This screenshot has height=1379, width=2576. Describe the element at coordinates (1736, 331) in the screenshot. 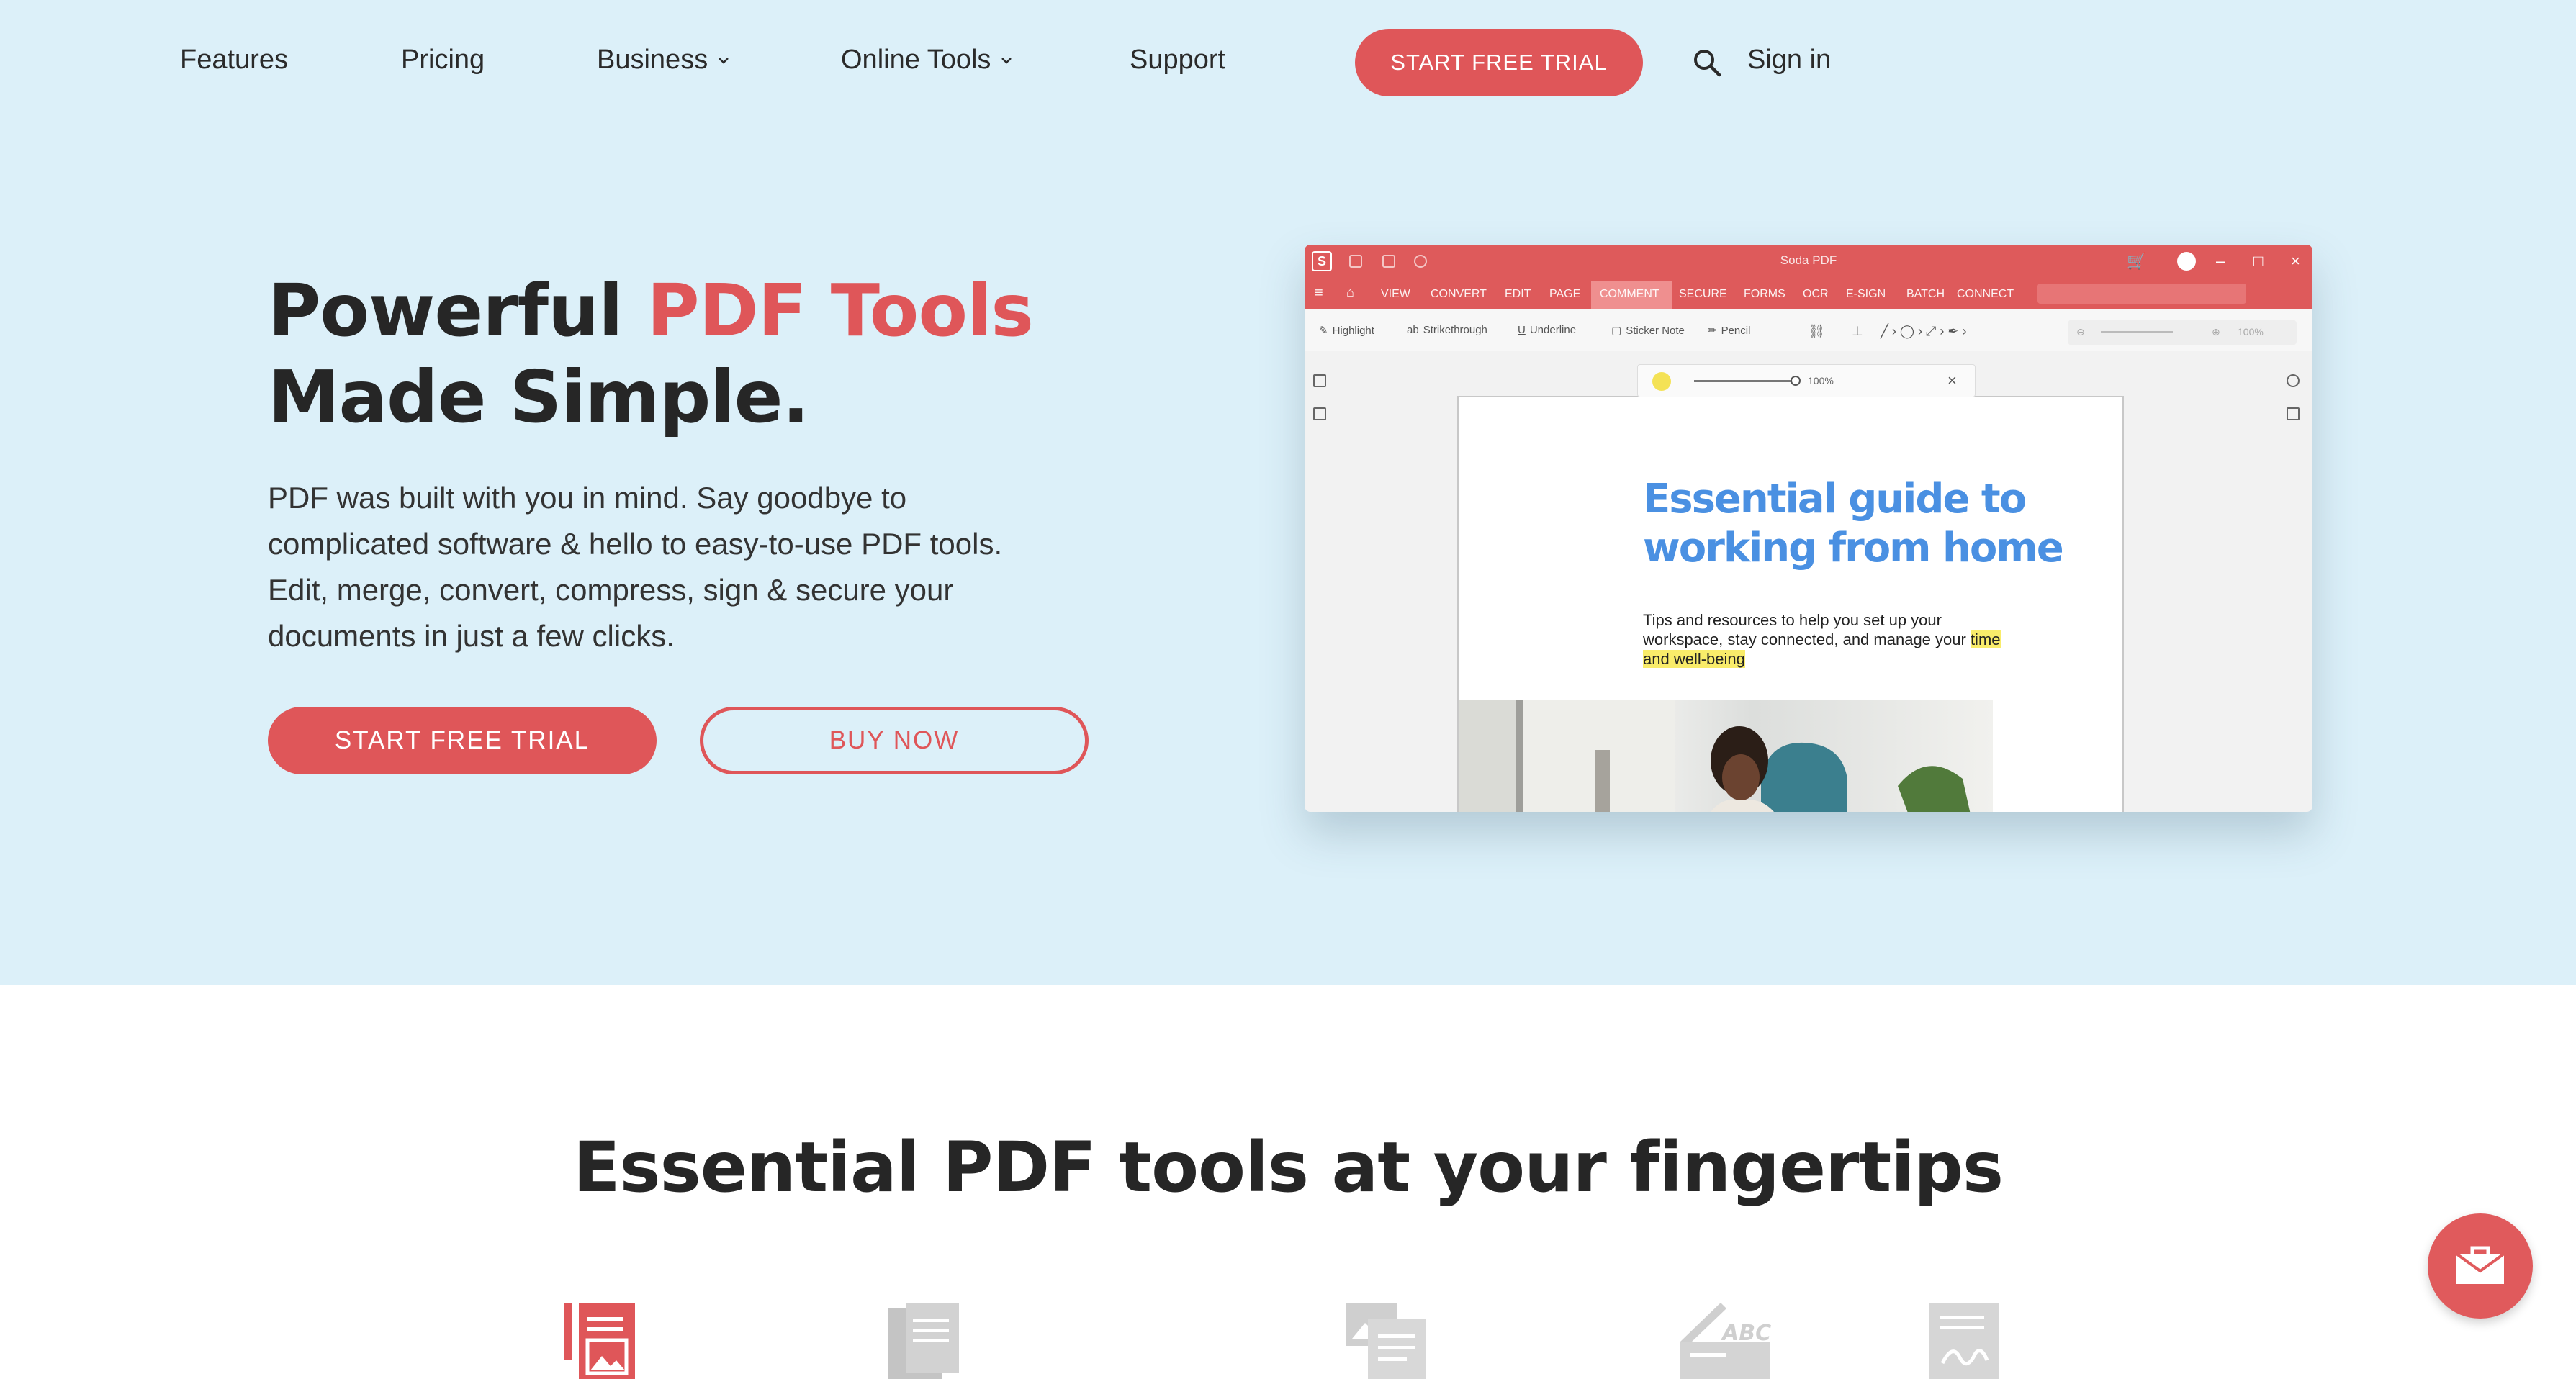

I see `tool-label: Pencil` at that location.